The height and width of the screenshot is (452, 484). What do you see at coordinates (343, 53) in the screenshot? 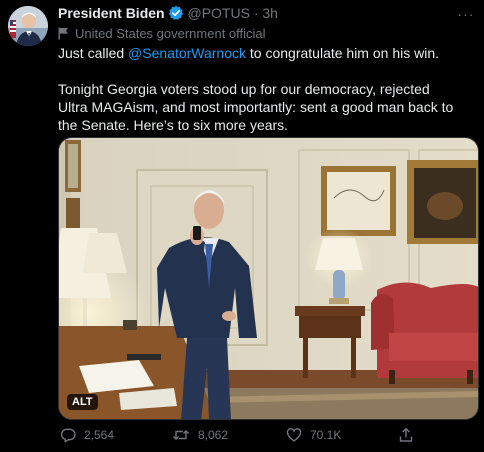
I see `tweet-text-tail: to congratulate him on his win.` at bounding box center [343, 53].